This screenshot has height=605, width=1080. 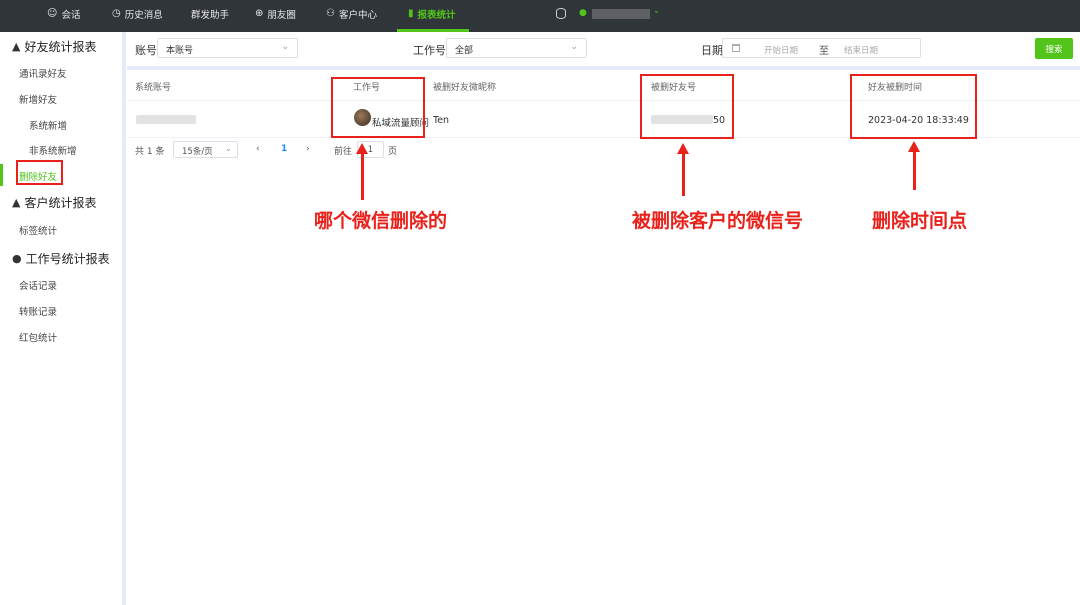 What do you see at coordinates (621, 14) in the screenshot?
I see `user-name-redacted` at bounding box center [621, 14].